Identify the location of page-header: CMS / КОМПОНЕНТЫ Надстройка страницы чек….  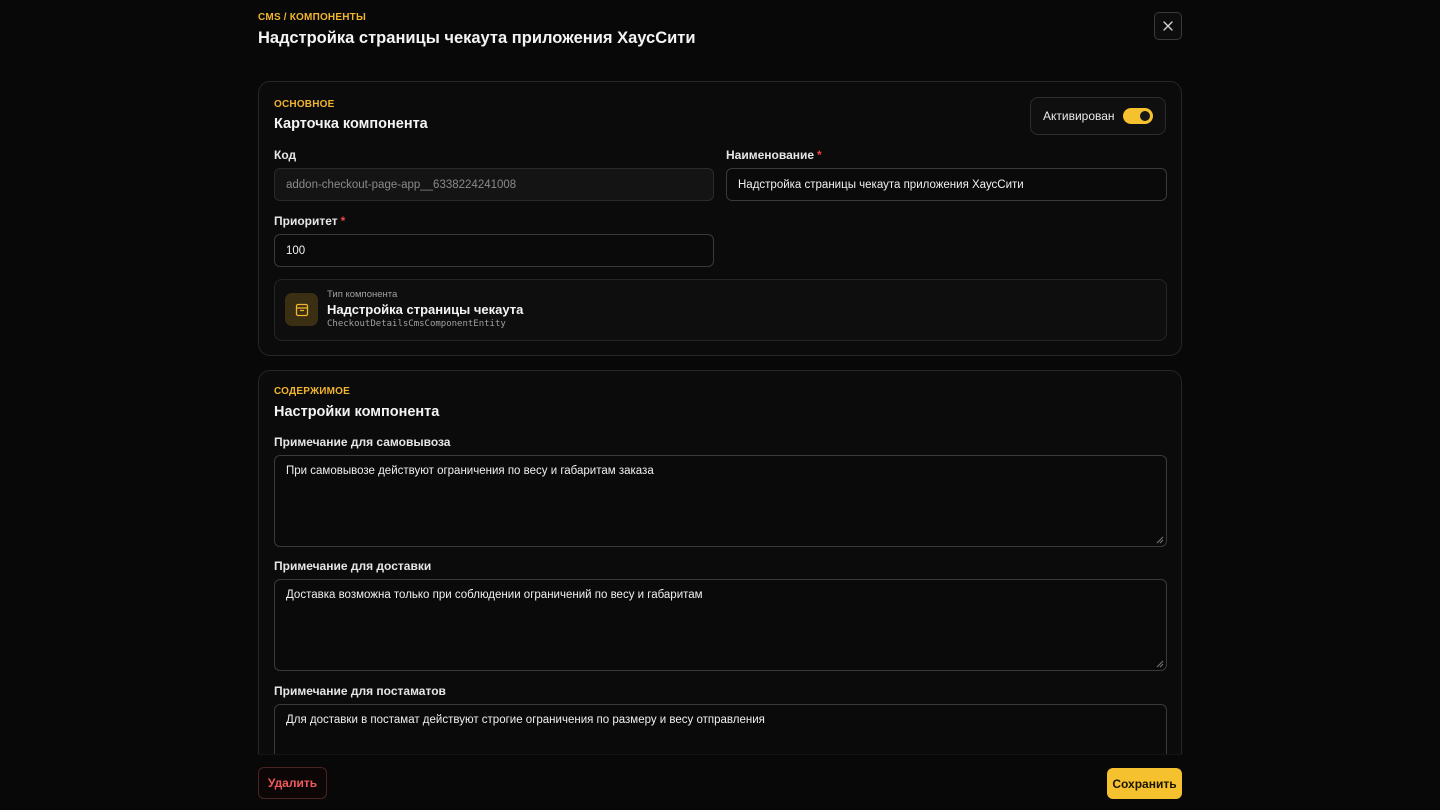
(720, 35).